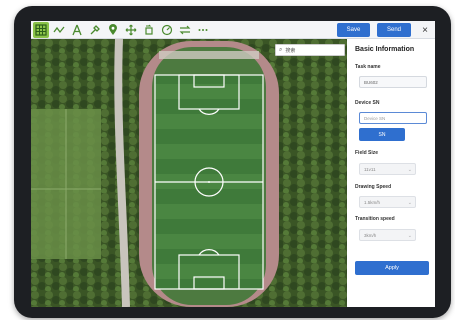  I want to click on drawing-speed-label: Drawing Speed, so click(373, 187).